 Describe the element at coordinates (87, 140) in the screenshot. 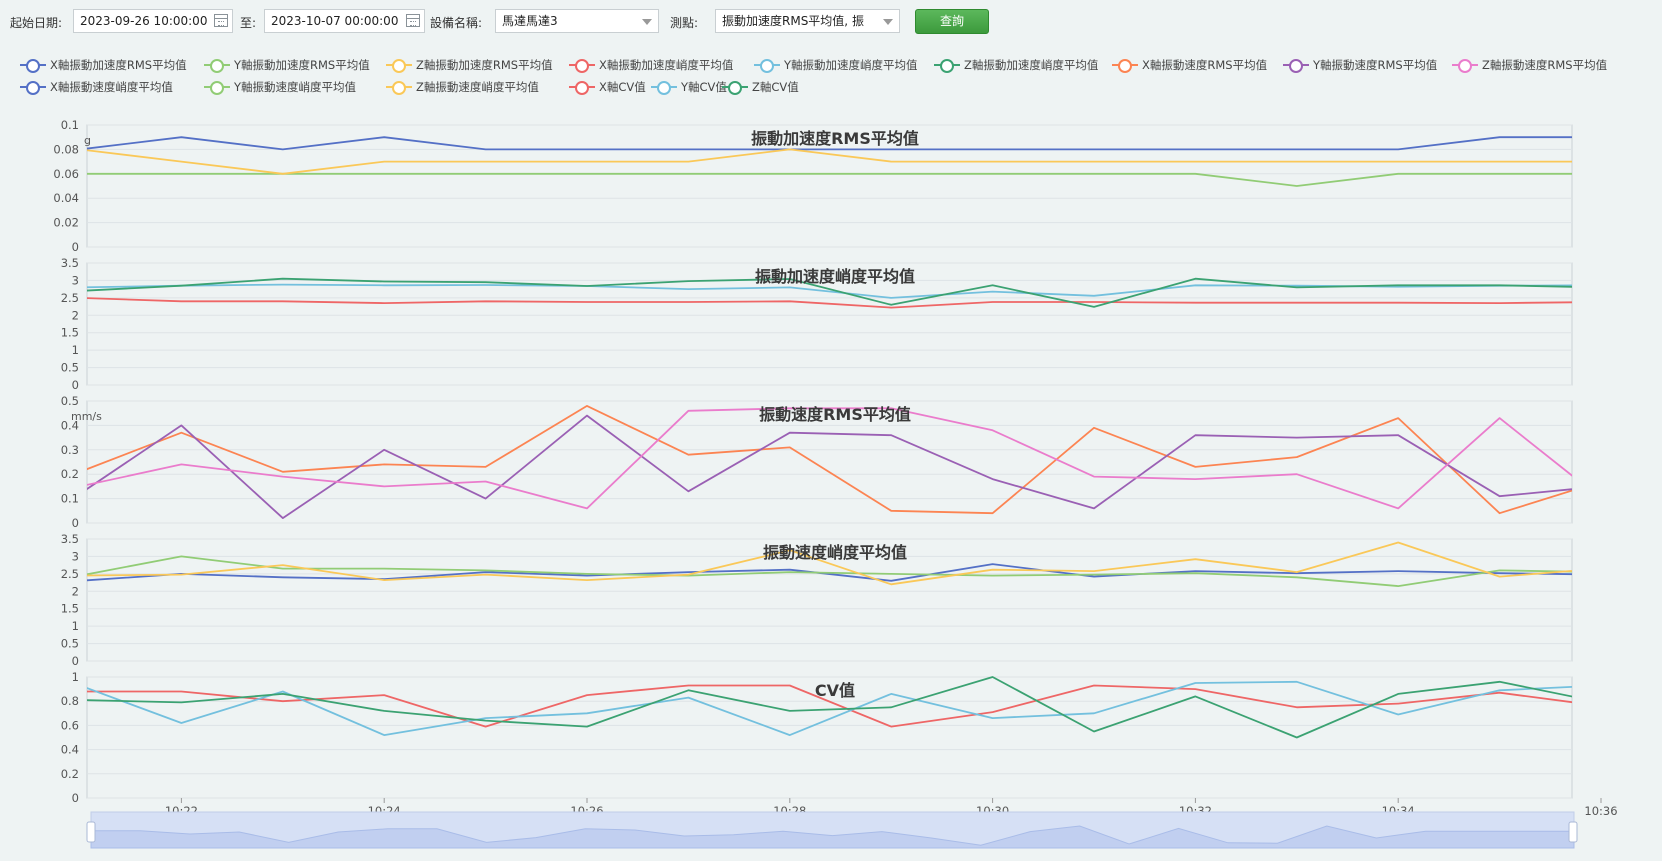

I see `y-axis-label: g` at that location.